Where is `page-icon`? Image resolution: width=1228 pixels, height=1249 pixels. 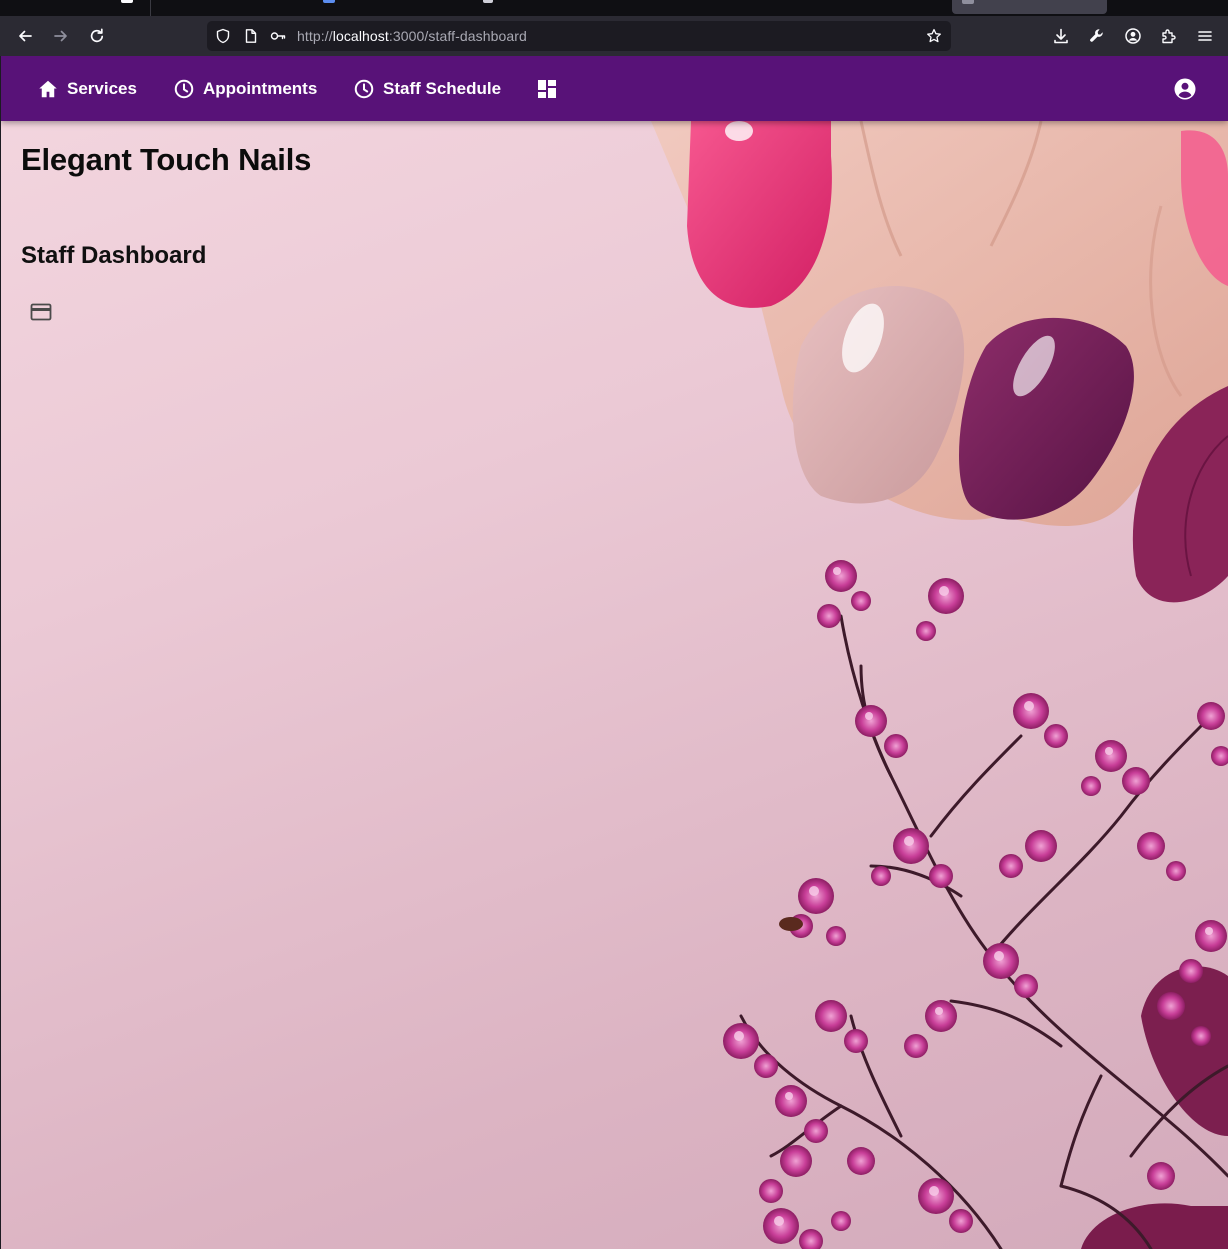
page-icon is located at coordinates (251, 36).